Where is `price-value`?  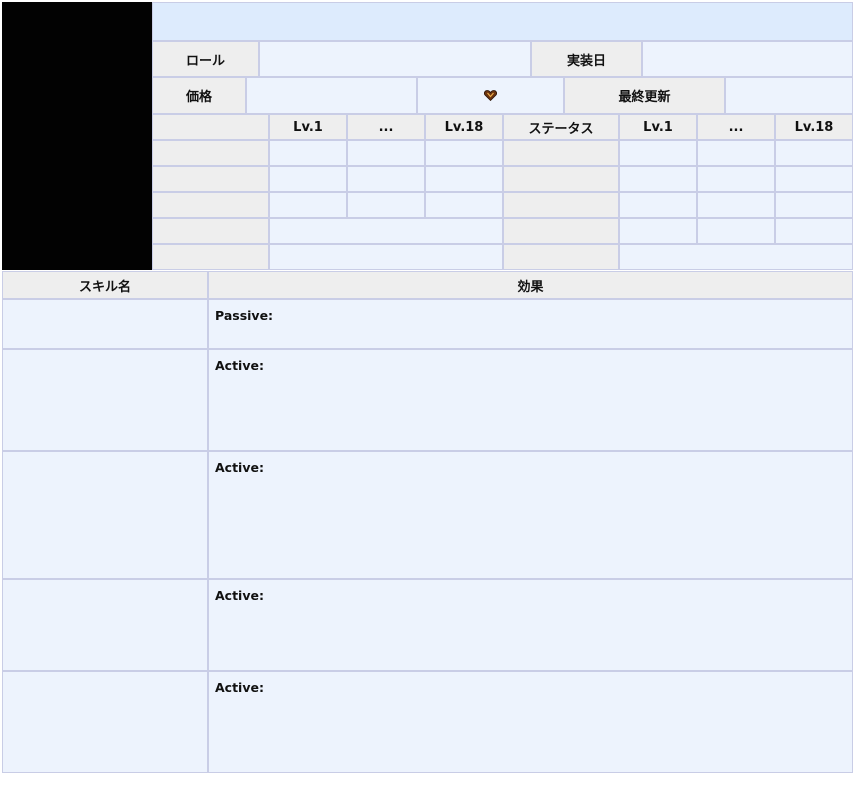 price-value is located at coordinates (331, 95).